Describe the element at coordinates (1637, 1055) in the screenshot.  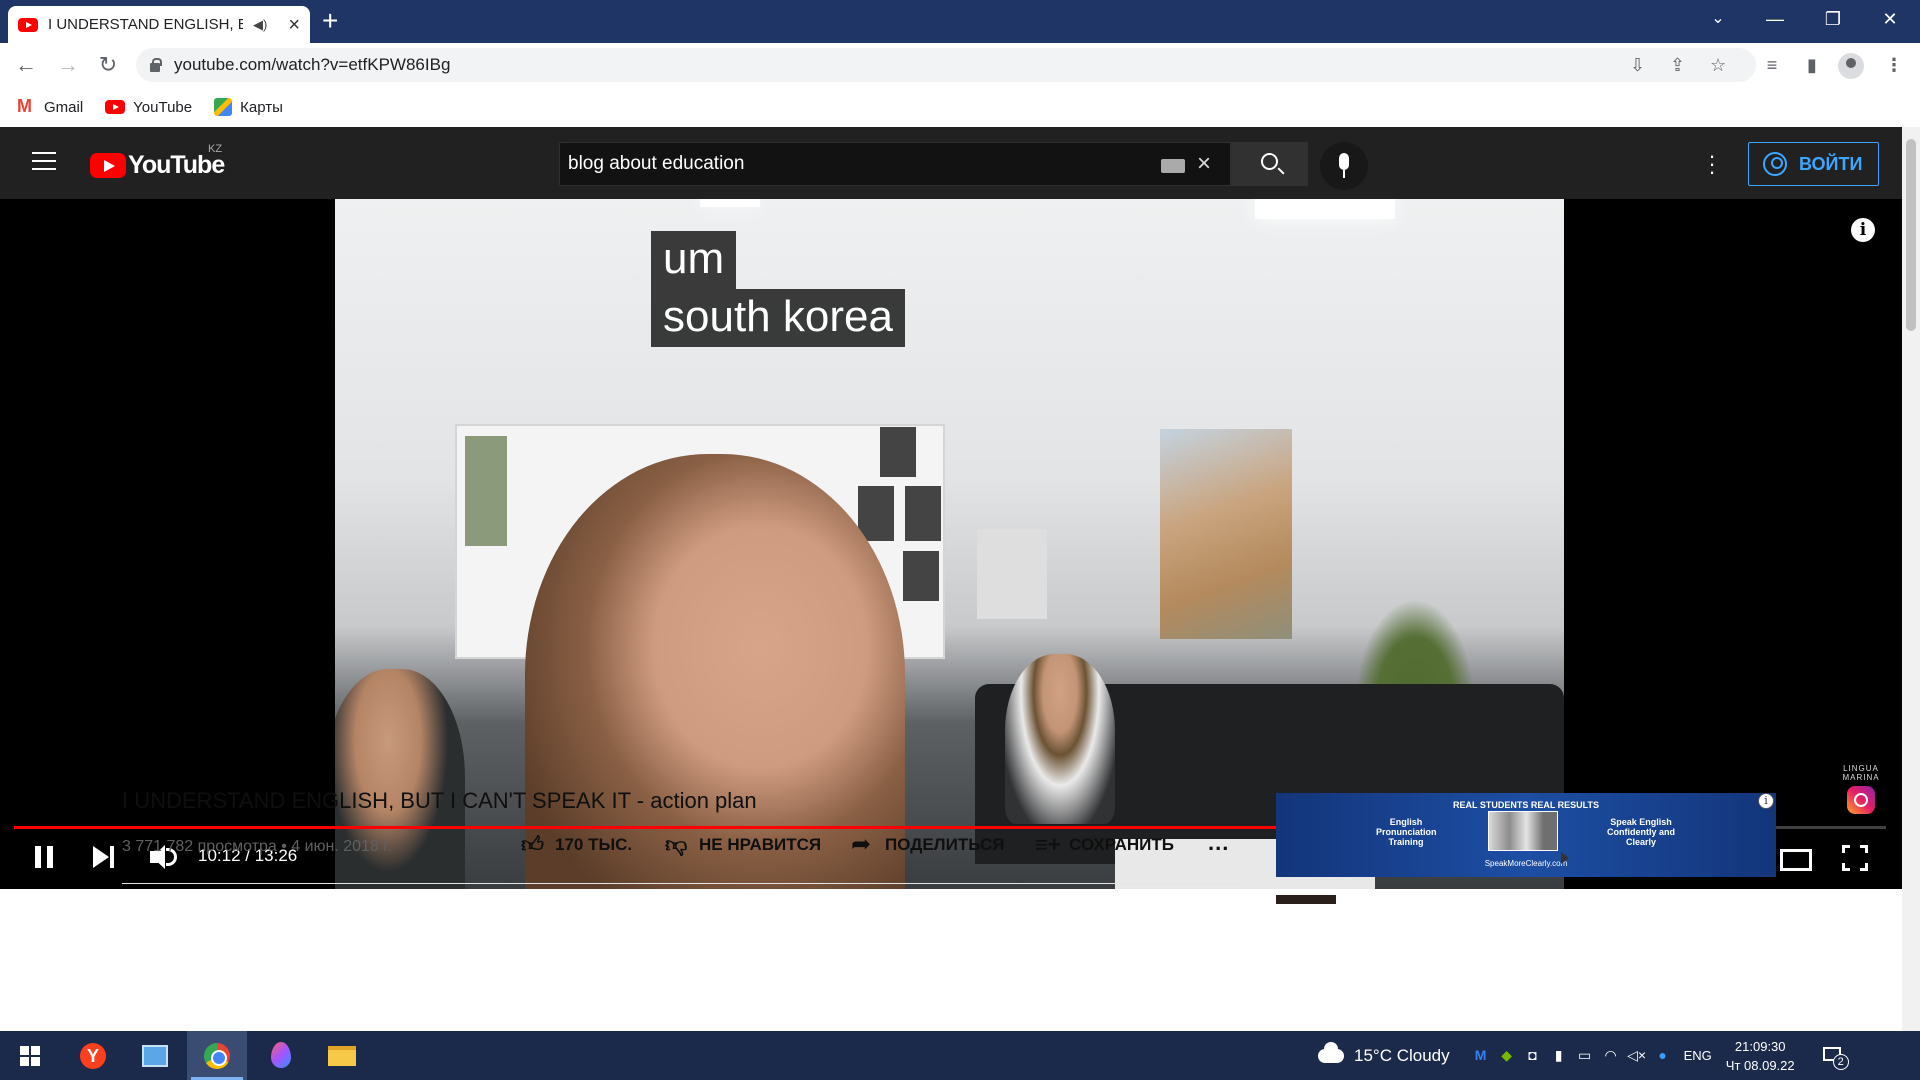
I see `speaker-muted-icon: ◁×` at that location.